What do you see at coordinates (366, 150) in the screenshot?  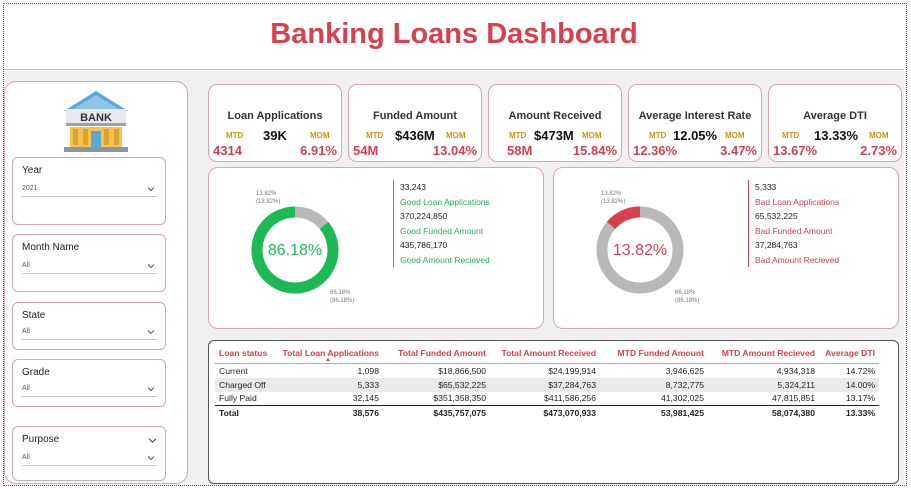 I see `kpi-mtd-value: 54M` at bounding box center [366, 150].